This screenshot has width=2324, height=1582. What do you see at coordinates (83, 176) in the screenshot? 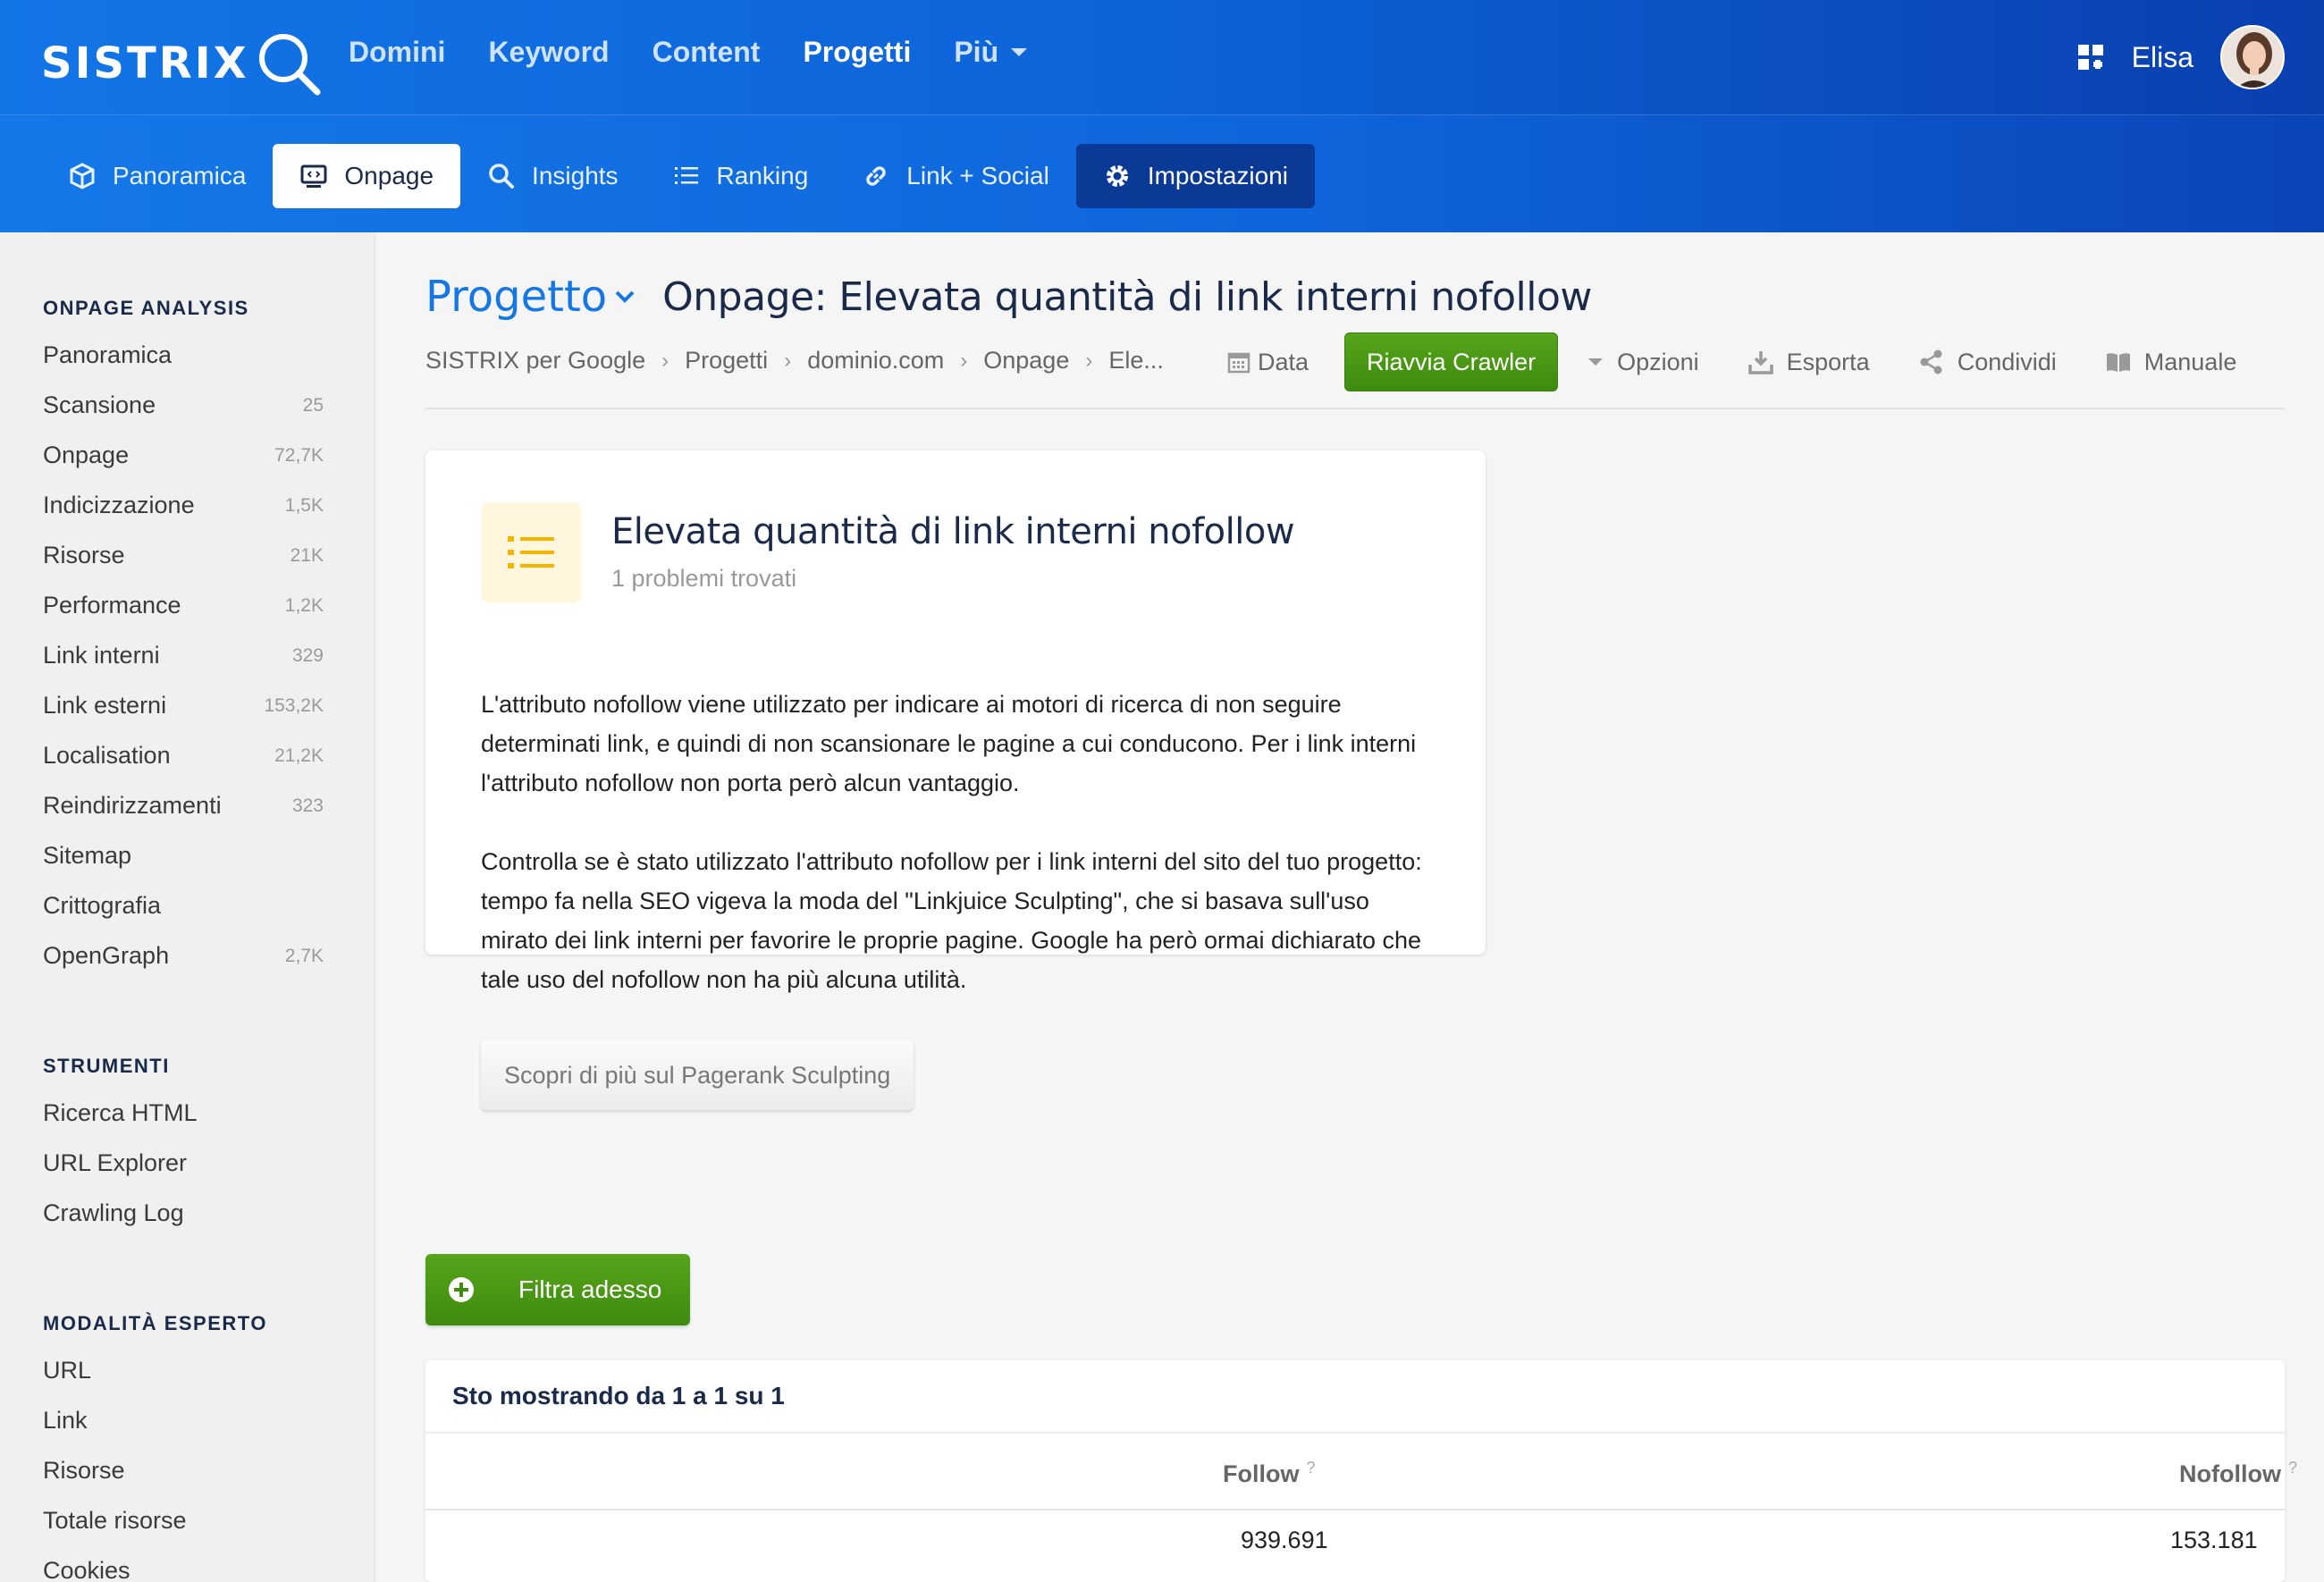
I see `cube-icon` at bounding box center [83, 176].